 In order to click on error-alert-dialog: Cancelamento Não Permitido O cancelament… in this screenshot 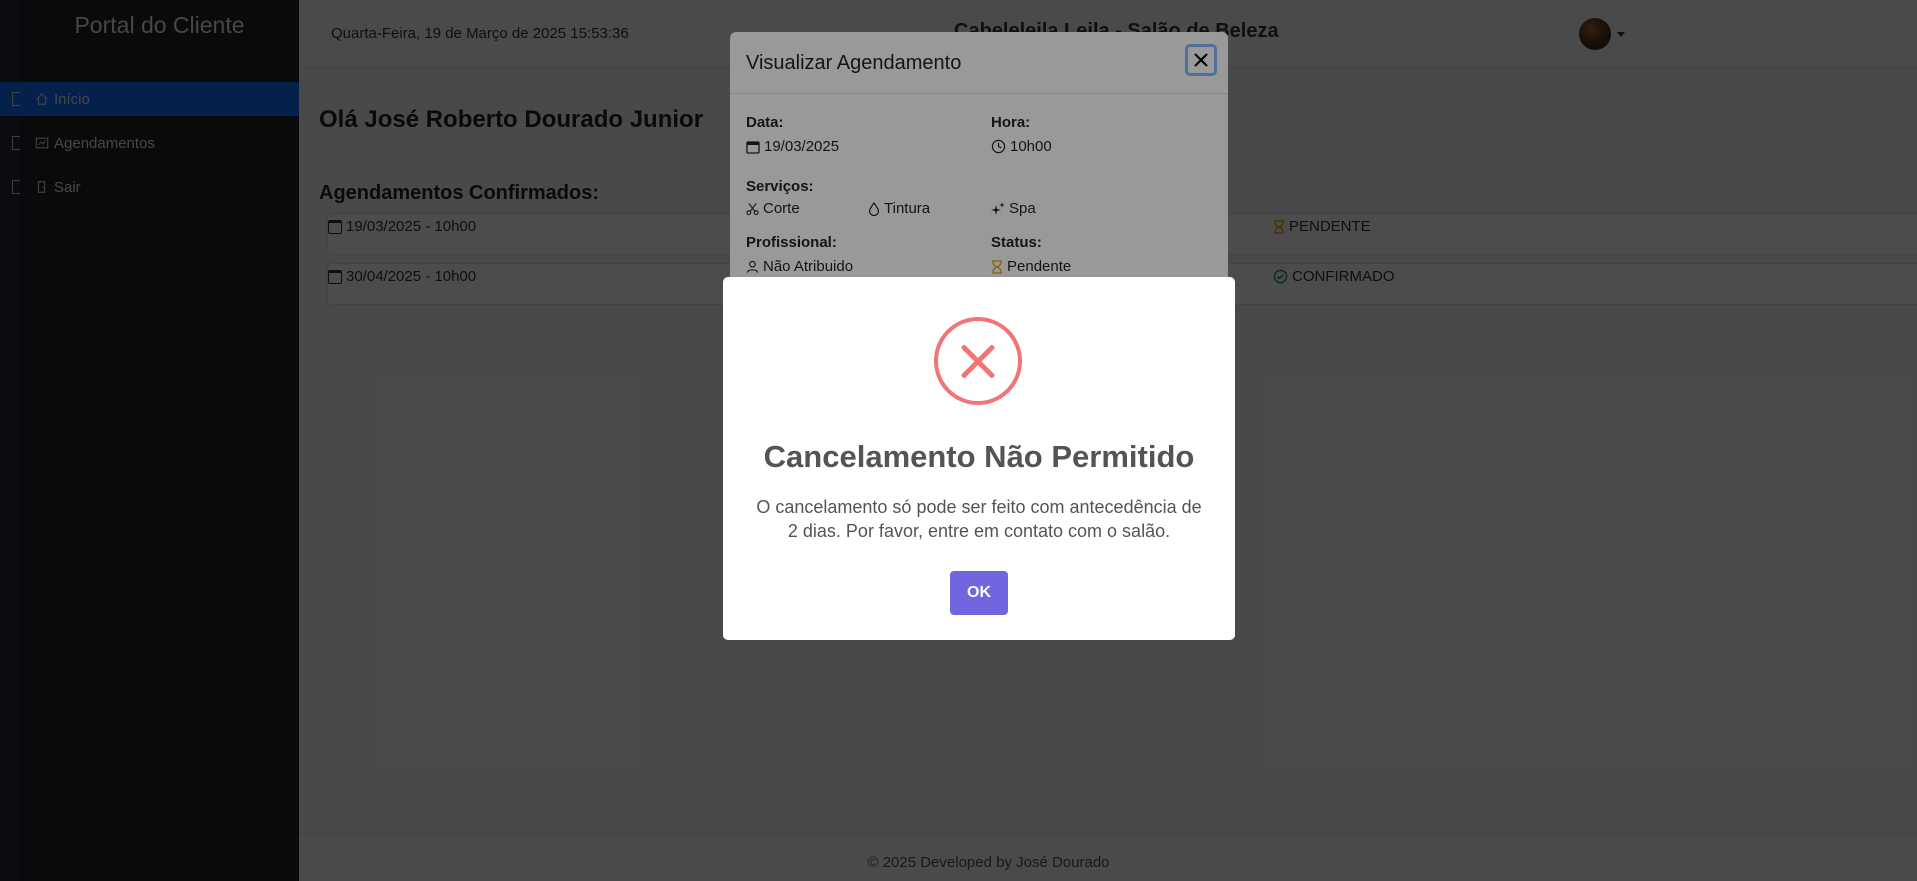, I will do `click(979, 458)`.